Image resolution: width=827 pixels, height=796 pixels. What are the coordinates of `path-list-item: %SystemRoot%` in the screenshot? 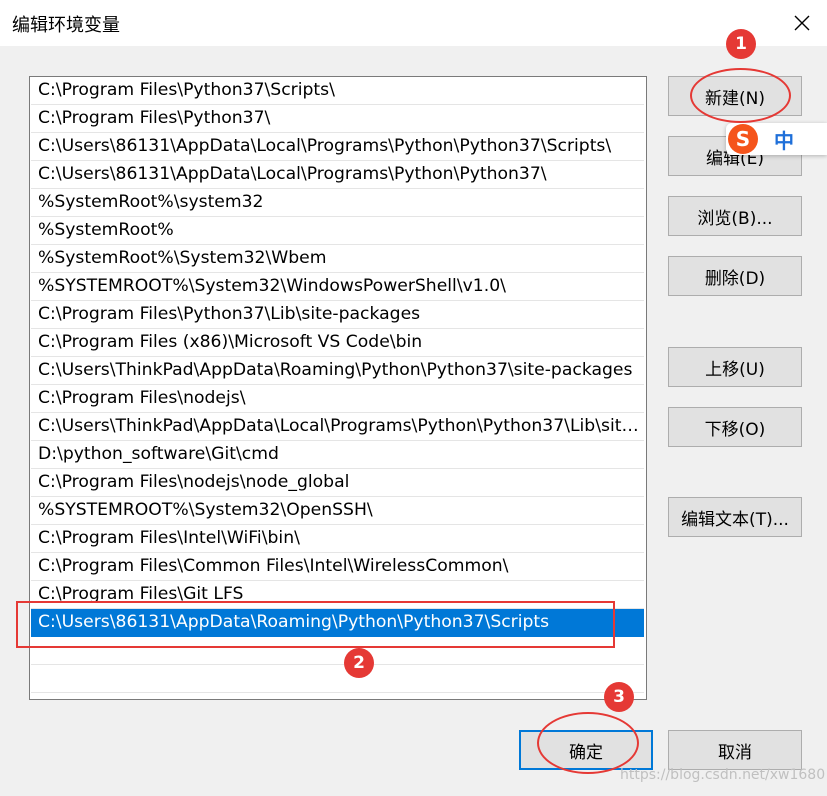 It's located at (337, 231).